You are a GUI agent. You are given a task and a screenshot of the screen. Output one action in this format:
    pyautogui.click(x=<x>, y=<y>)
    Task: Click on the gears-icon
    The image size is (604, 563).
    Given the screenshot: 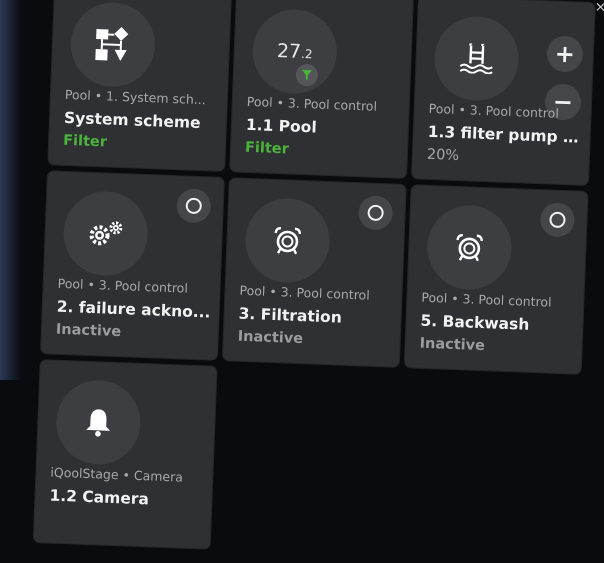 What is the action you would take?
    pyautogui.click(x=105, y=233)
    